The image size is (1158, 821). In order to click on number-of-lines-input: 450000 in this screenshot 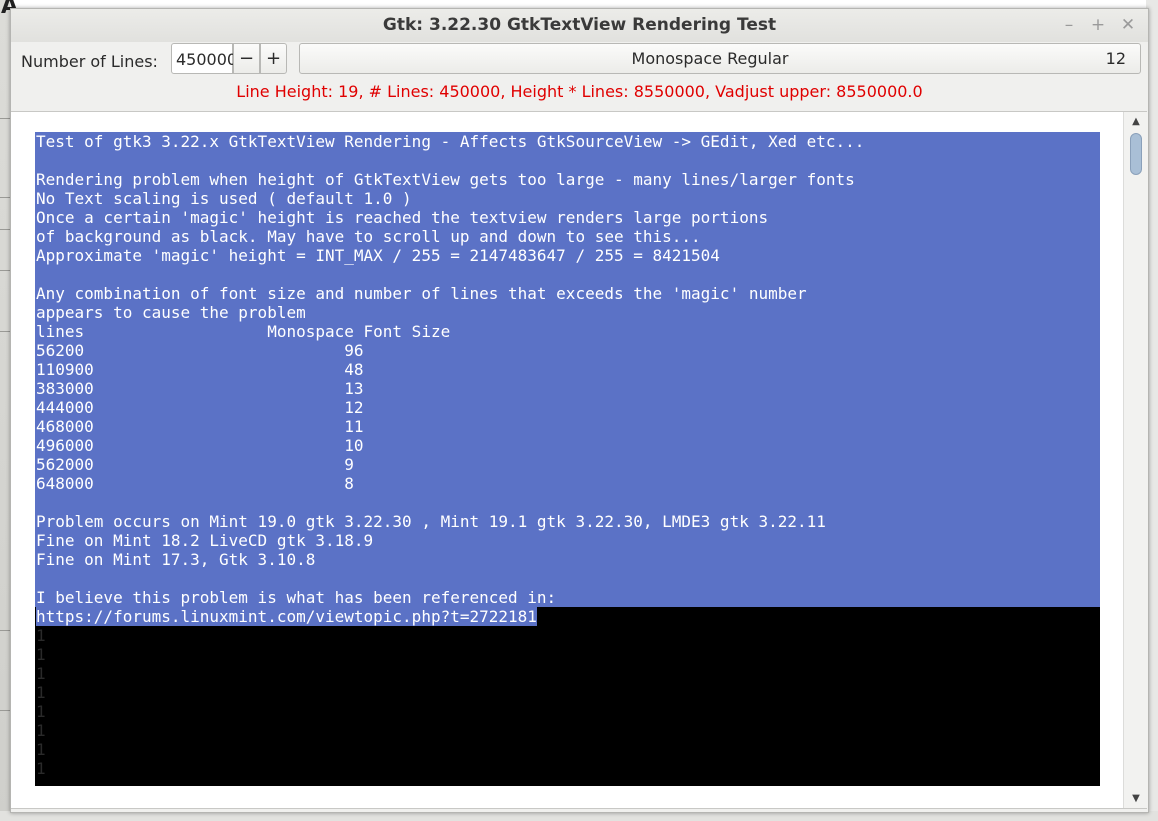, I will do `click(204, 58)`.